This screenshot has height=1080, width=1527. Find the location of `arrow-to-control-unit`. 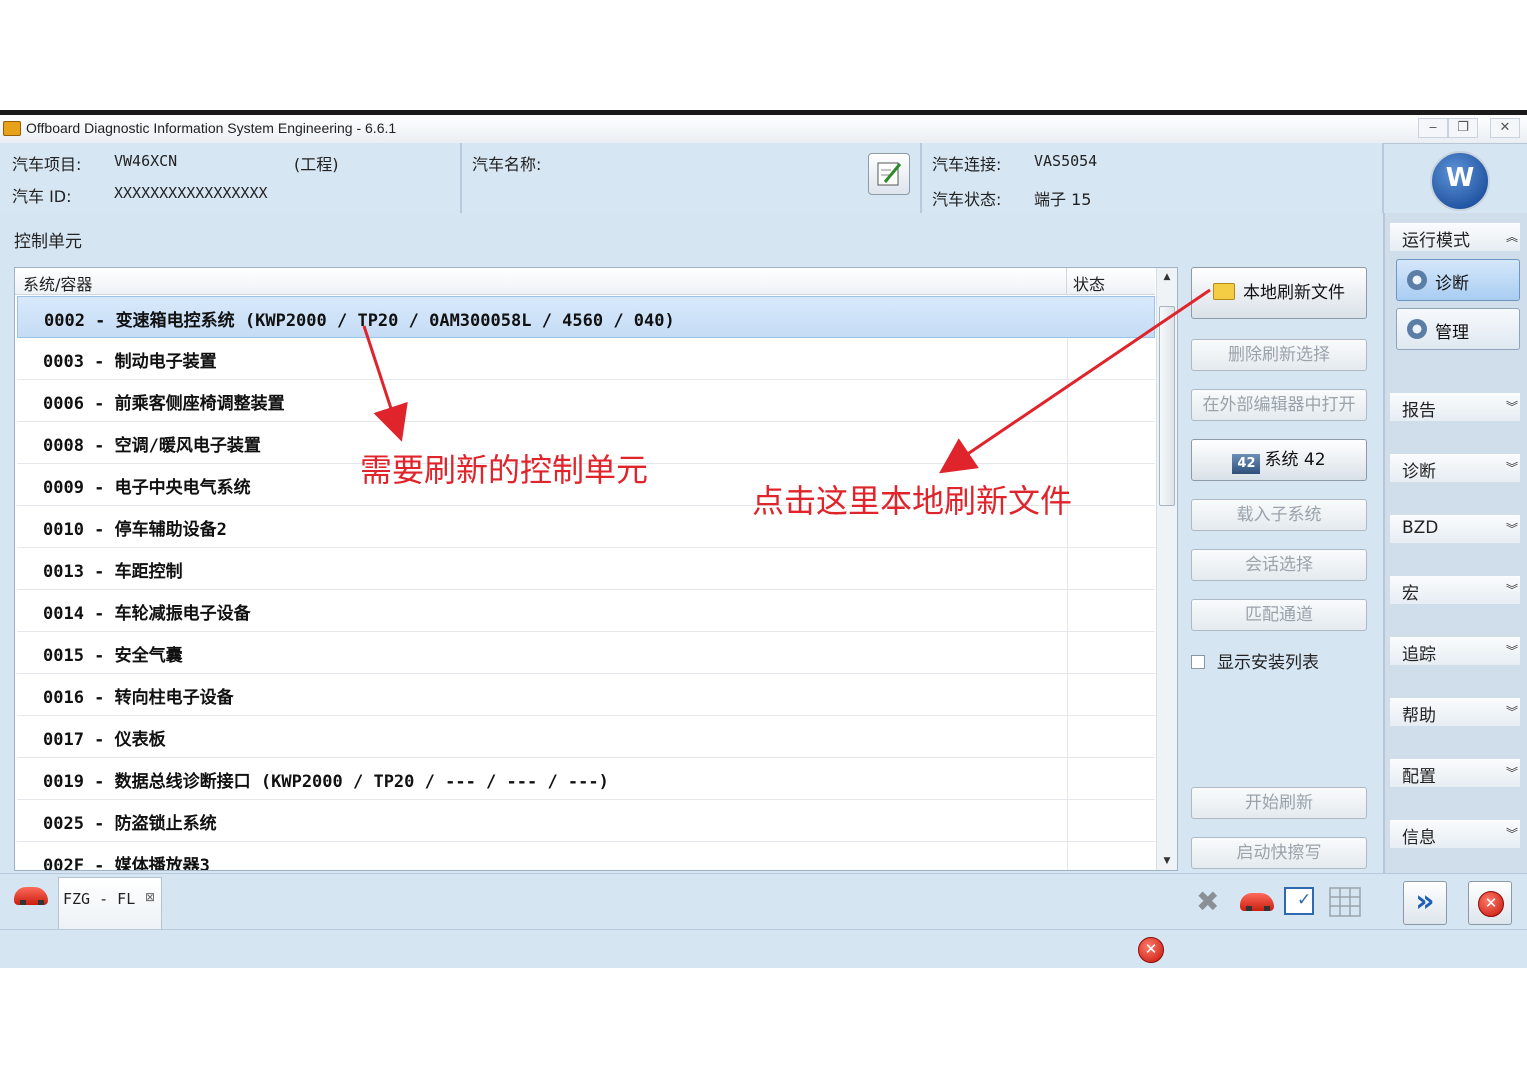

arrow-to-control-unit is located at coordinates (385, 383).